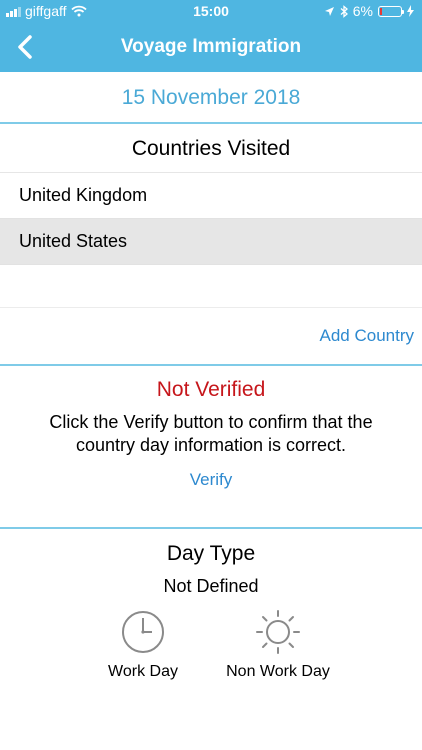  Describe the element at coordinates (211, 481) in the screenshot. I see `verify-button: Verify` at that location.